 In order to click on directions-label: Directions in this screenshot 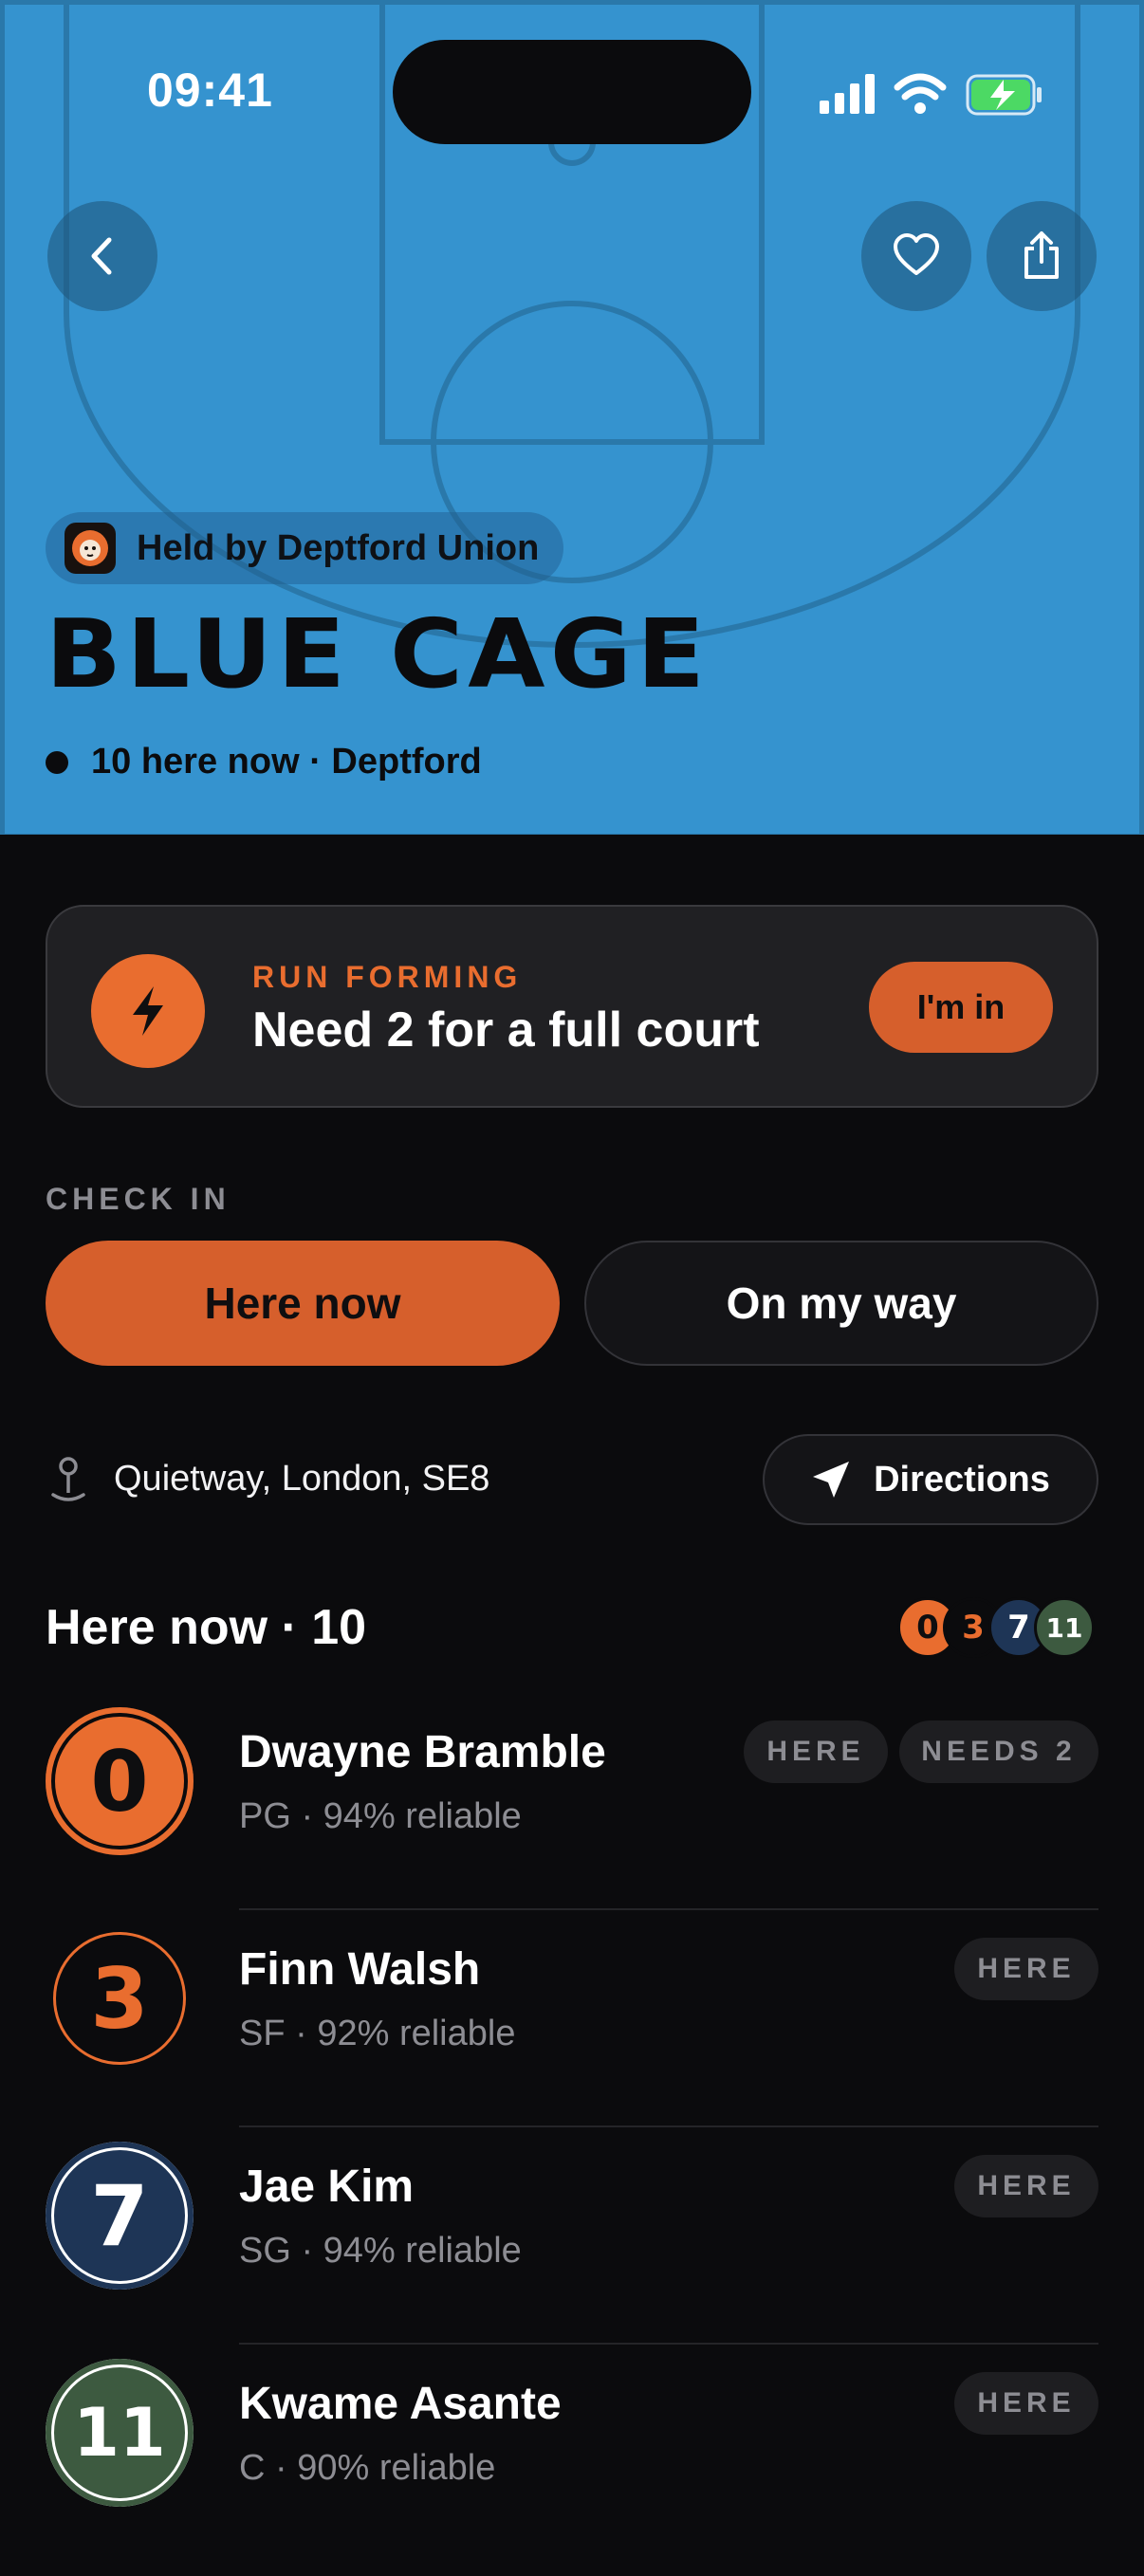, I will do `click(962, 1479)`.